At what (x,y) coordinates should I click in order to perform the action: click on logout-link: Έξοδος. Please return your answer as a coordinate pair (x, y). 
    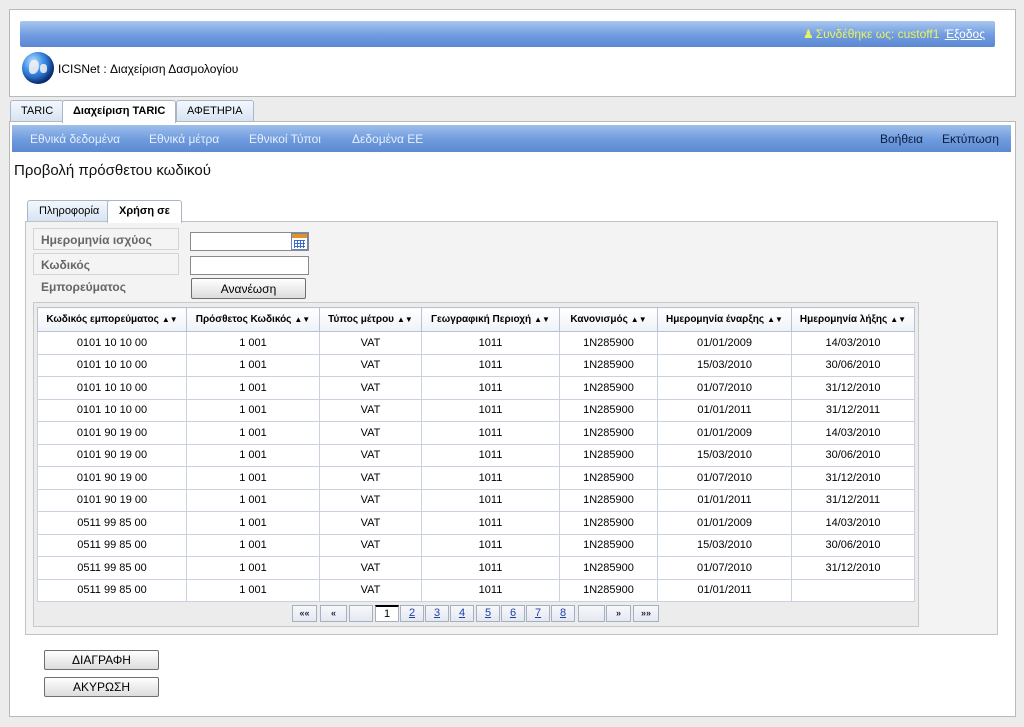
    Looking at the image, I should click on (965, 34).